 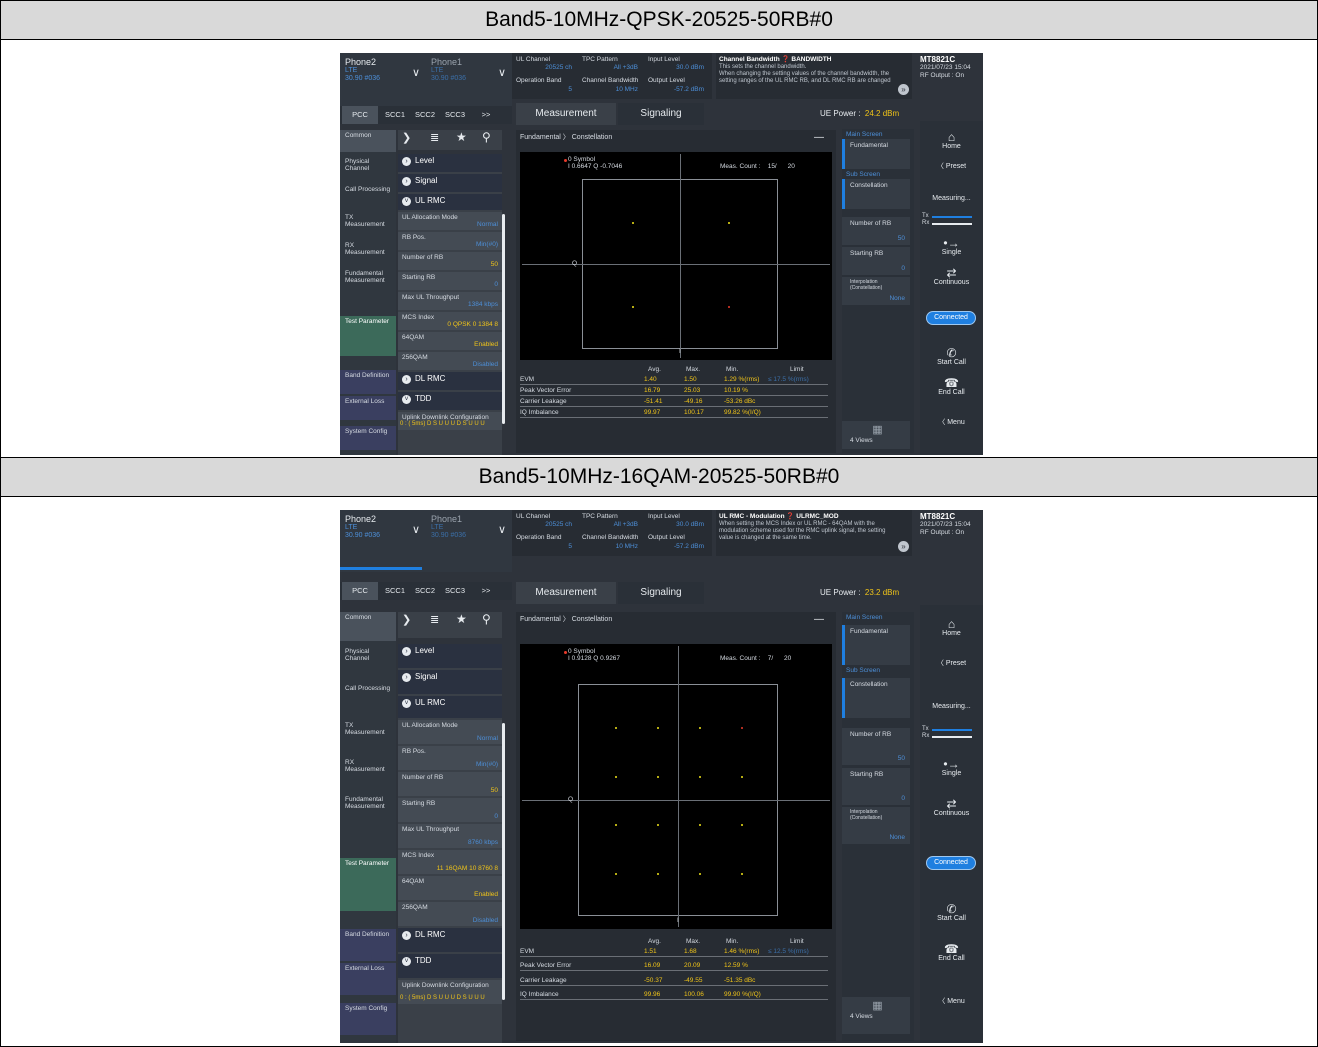 What do you see at coordinates (486, 137) in the screenshot?
I see `search-icon: ⚲` at bounding box center [486, 137].